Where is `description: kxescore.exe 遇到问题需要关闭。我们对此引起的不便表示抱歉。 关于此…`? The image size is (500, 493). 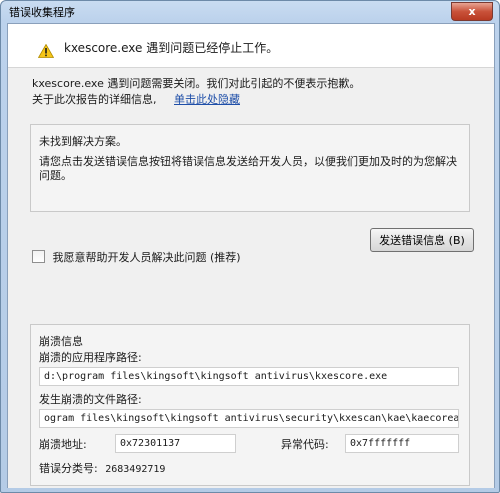 description: kxescore.exe 遇到问题需要关闭。我们对此引起的不便表示抱歉。 关于此… is located at coordinates (196, 92).